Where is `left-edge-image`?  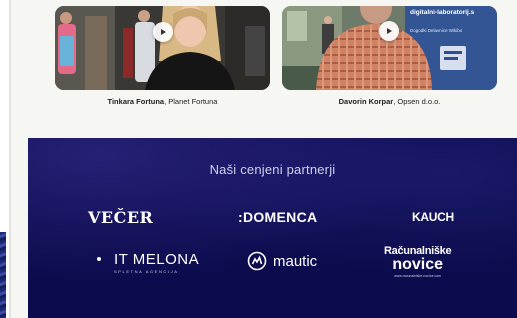 left-edge-image is located at coordinates (3, 275).